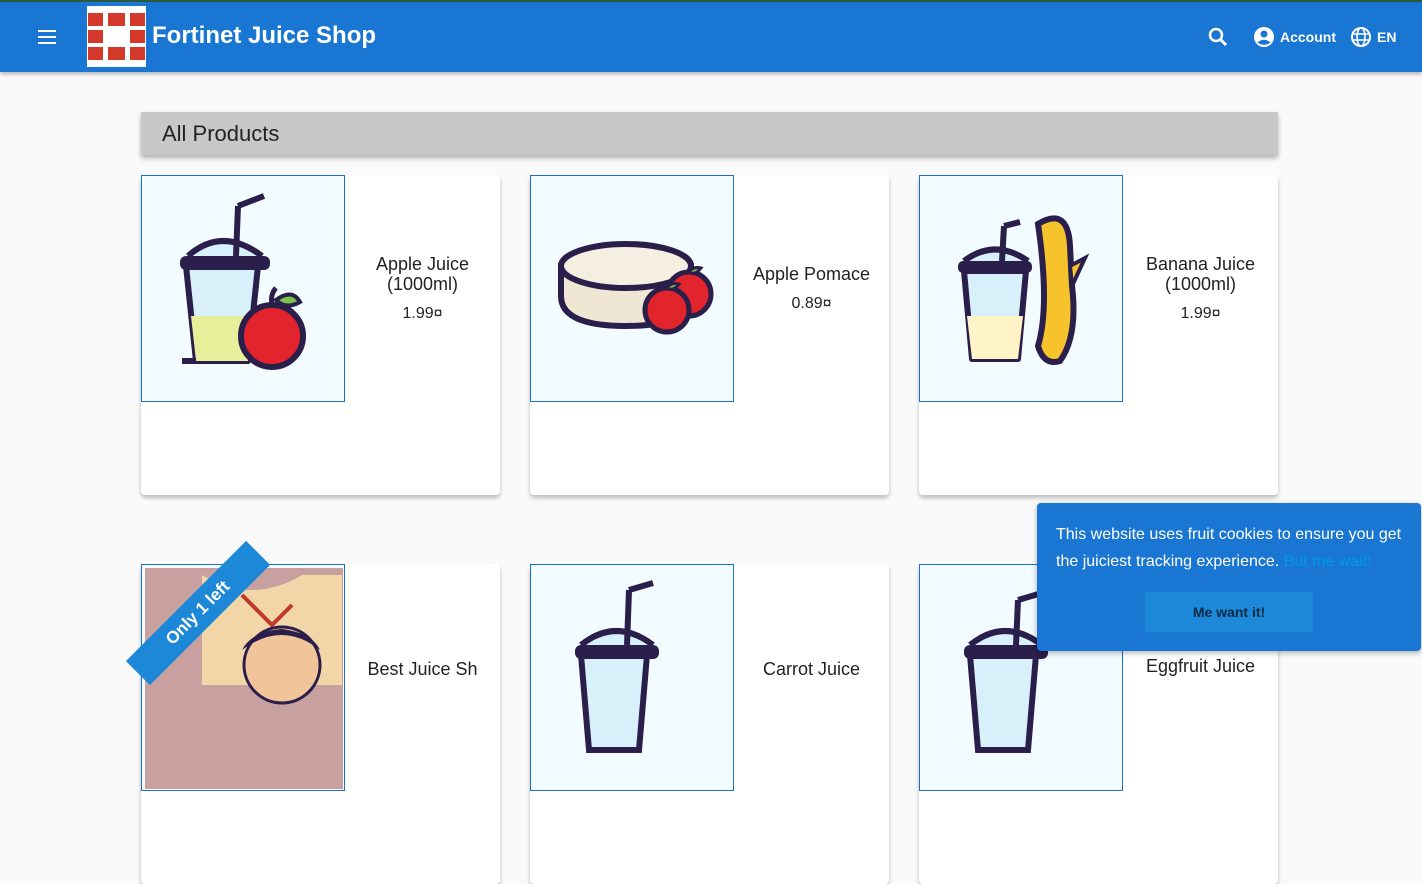 This screenshot has height=884, width=1422. I want to click on account-circle-icon, so click(1264, 37).